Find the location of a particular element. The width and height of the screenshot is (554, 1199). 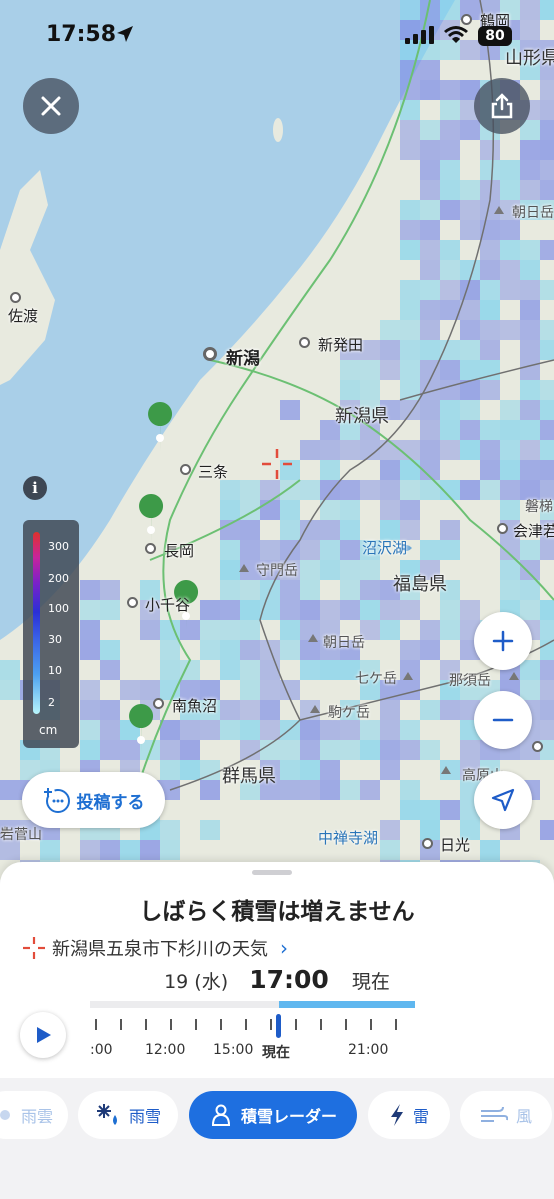

location-link: 新潟県五泉市下杉川の天気 › is located at coordinates (155, 948).